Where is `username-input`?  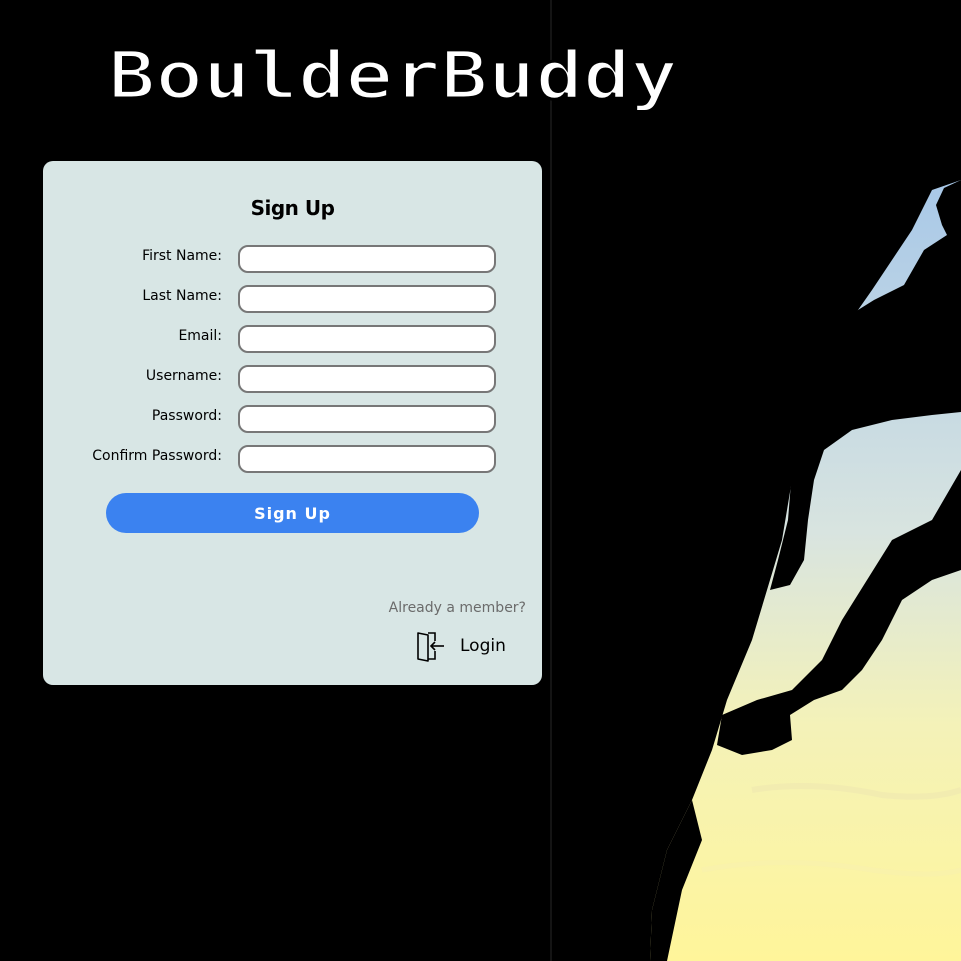 username-input is located at coordinates (367, 379).